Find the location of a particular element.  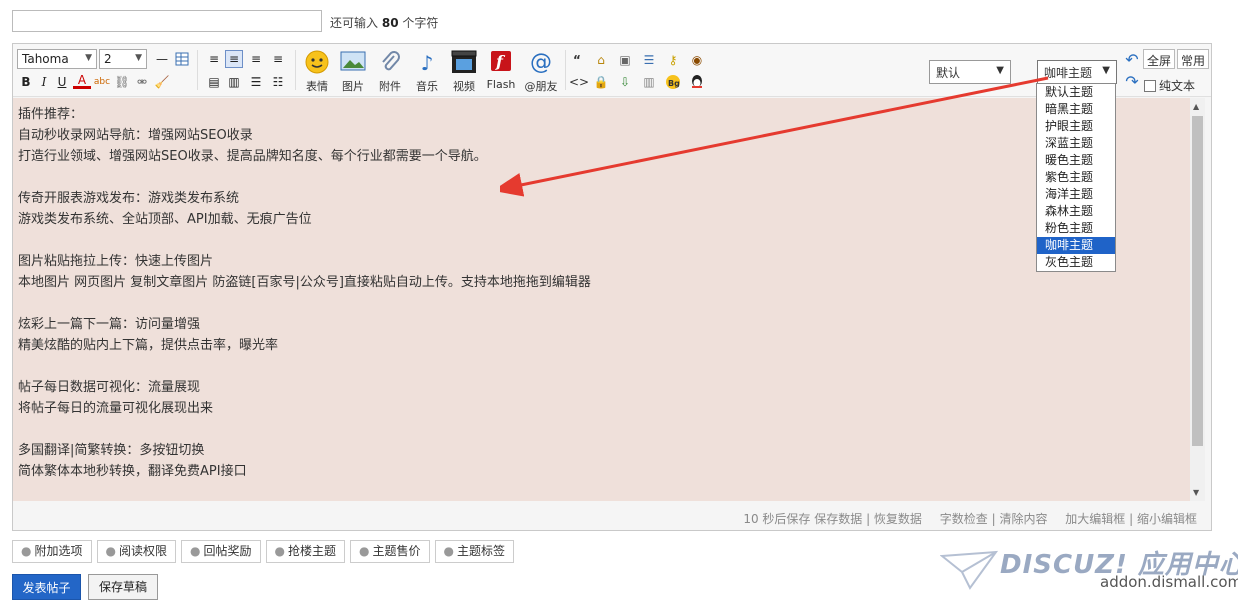

word-check-link: 字数检查 is located at coordinates (964, 519).